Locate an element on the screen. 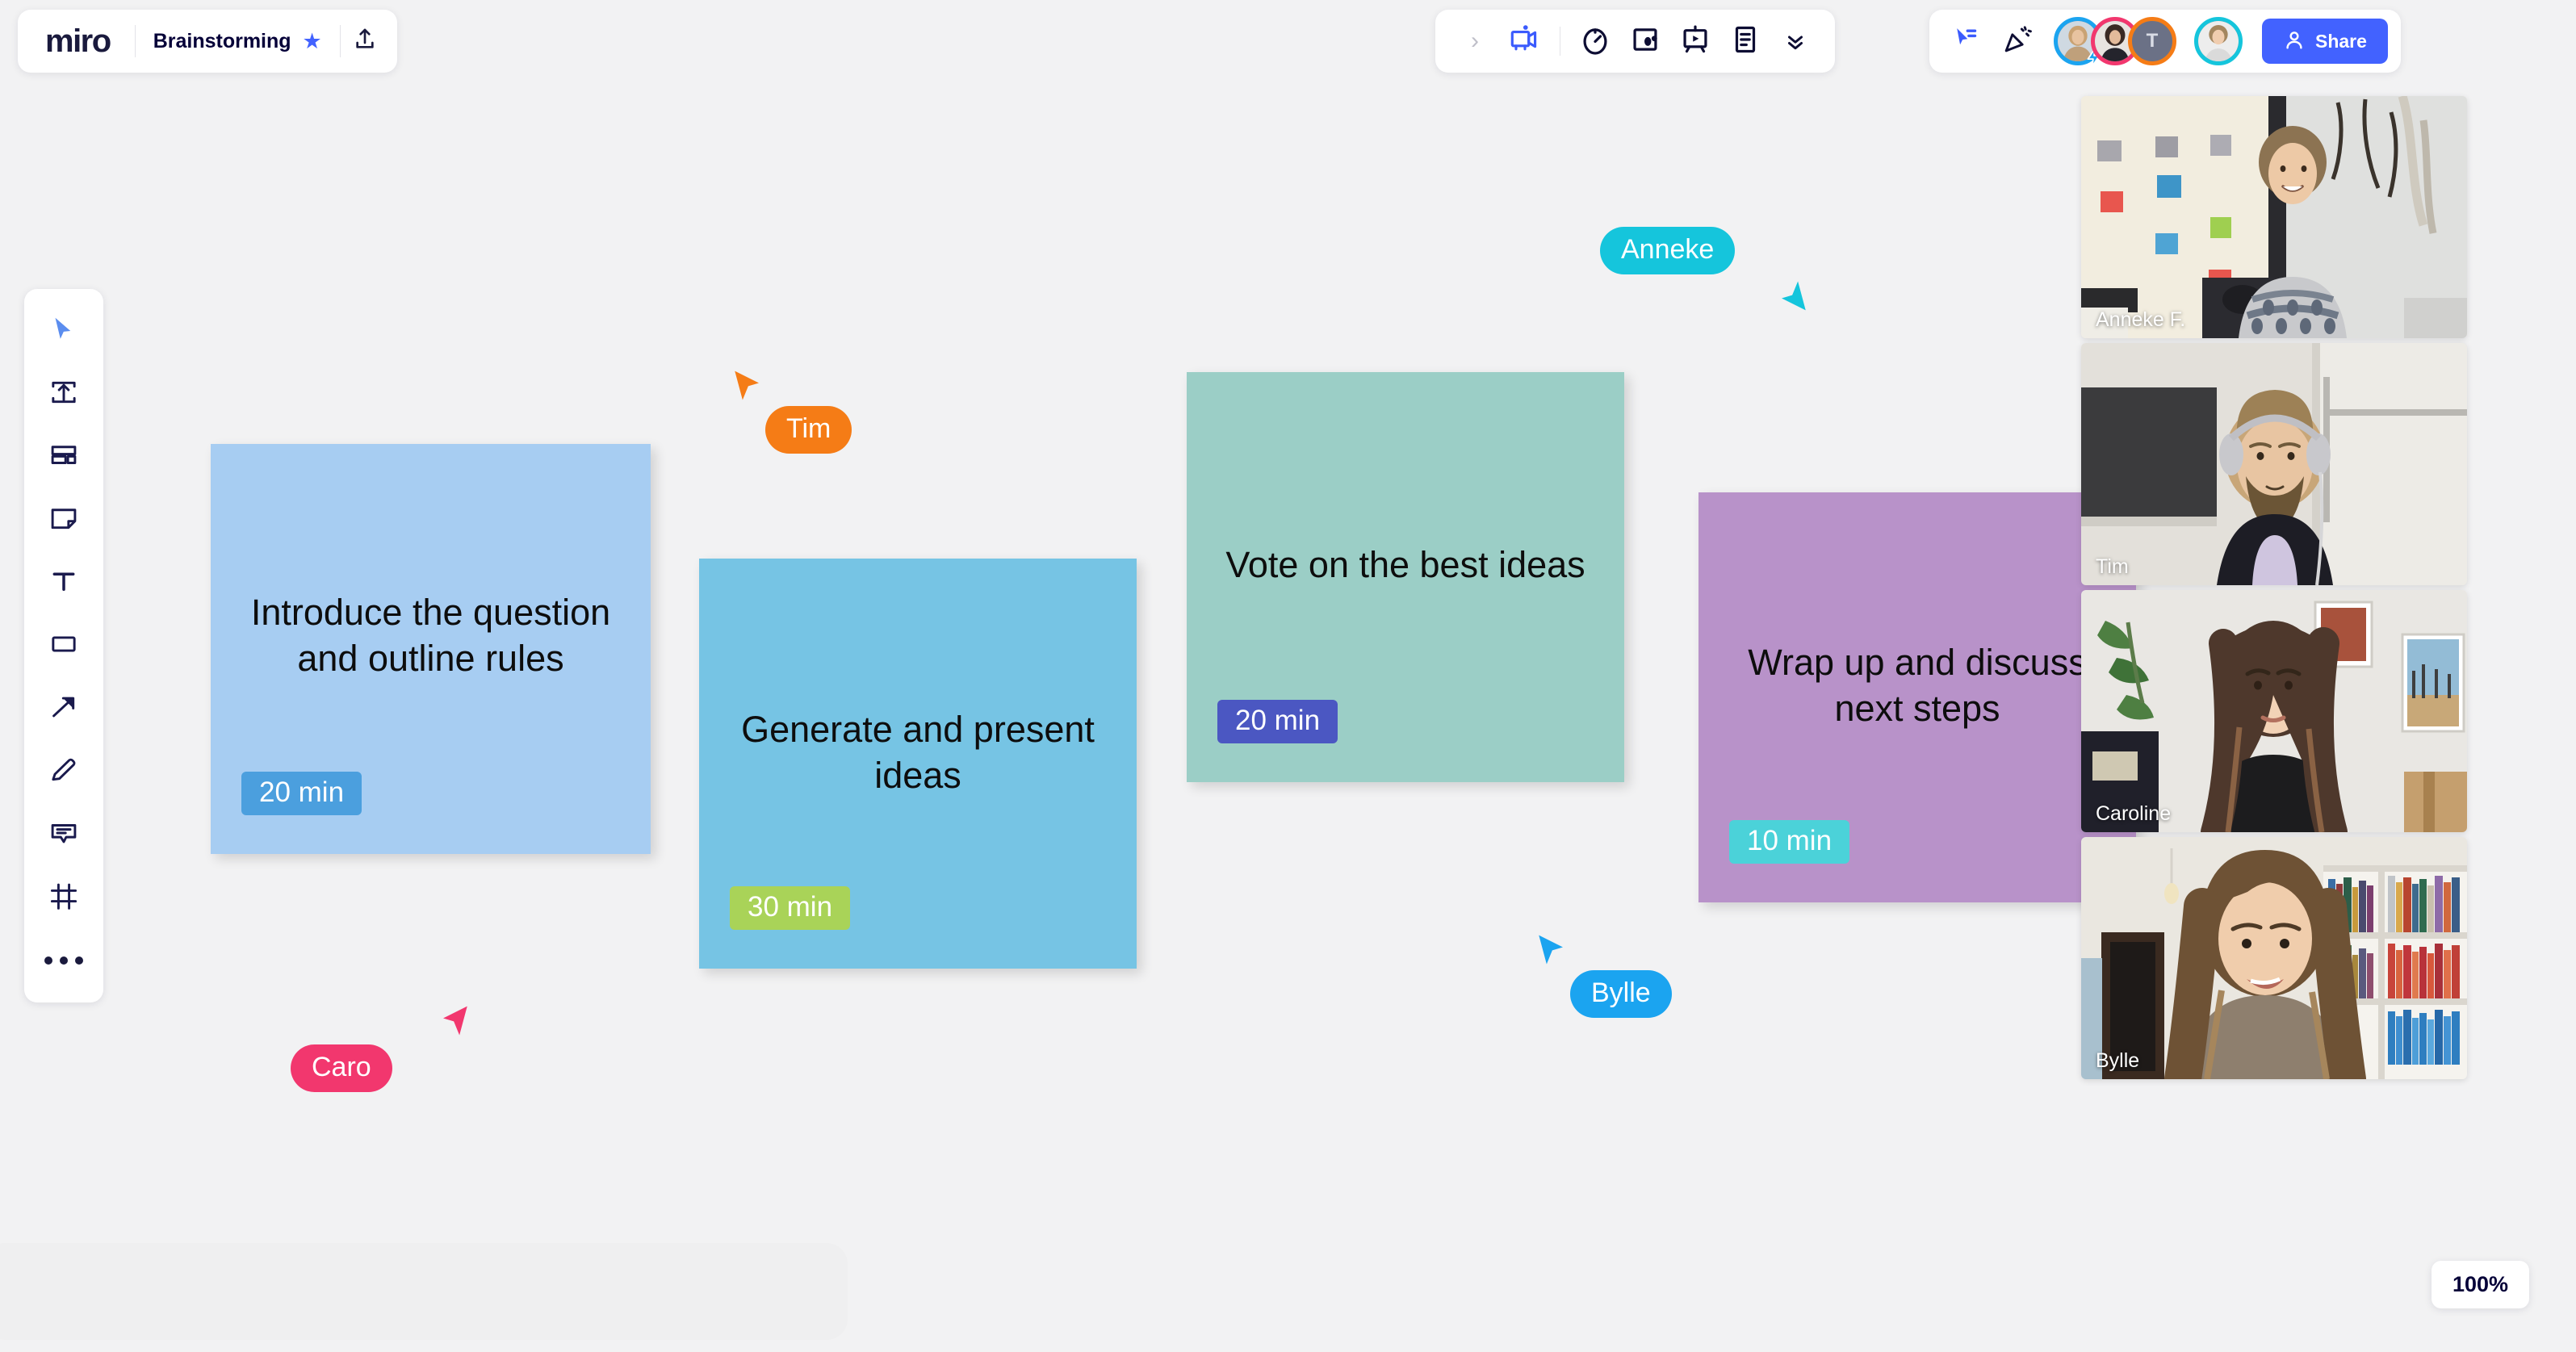  notes-button is located at coordinates (1746, 41).